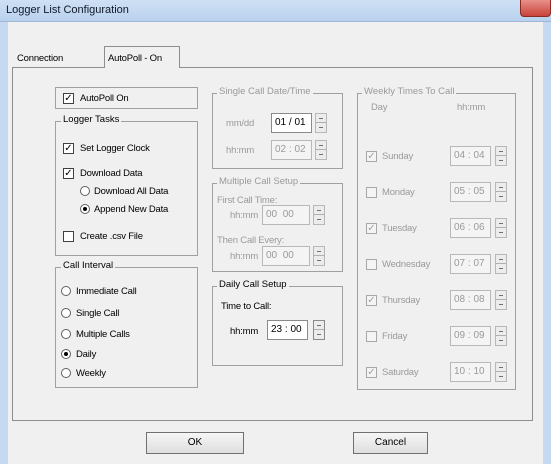 This screenshot has width=551, height=464. I want to click on tab-autopoll-label: AutoPoll - On, so click(135, 58).